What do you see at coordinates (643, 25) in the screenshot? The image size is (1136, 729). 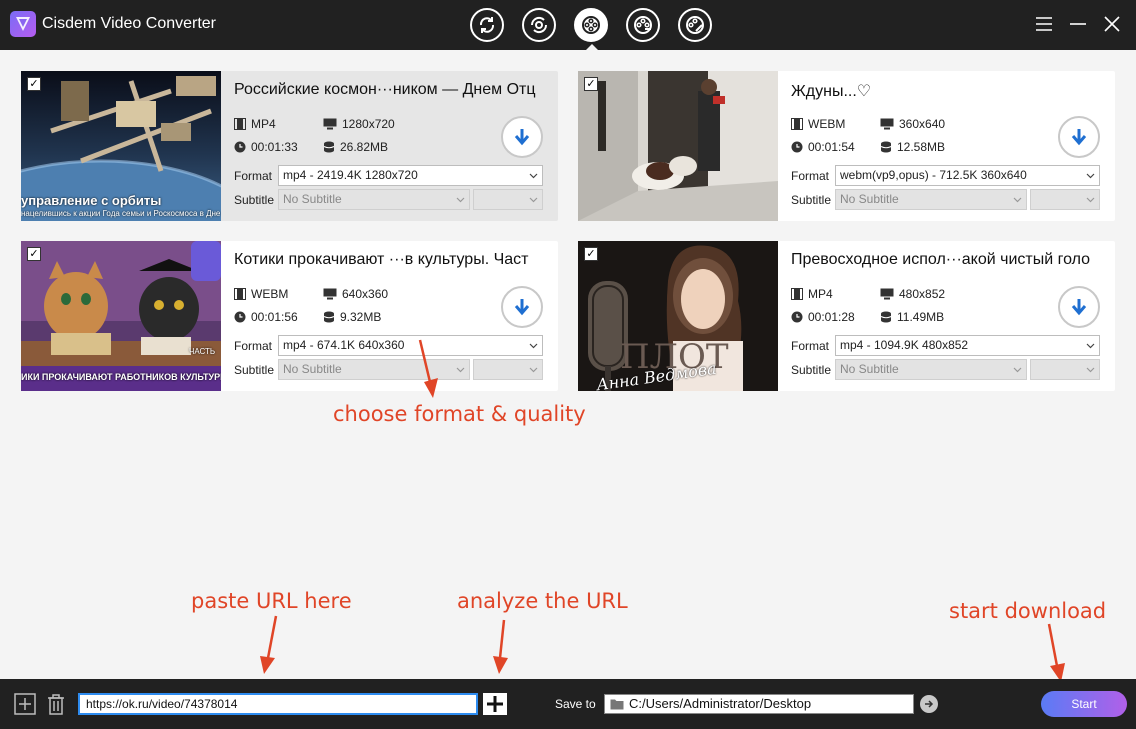 I see `burn-mode-button` at bounding box center [643, 25].